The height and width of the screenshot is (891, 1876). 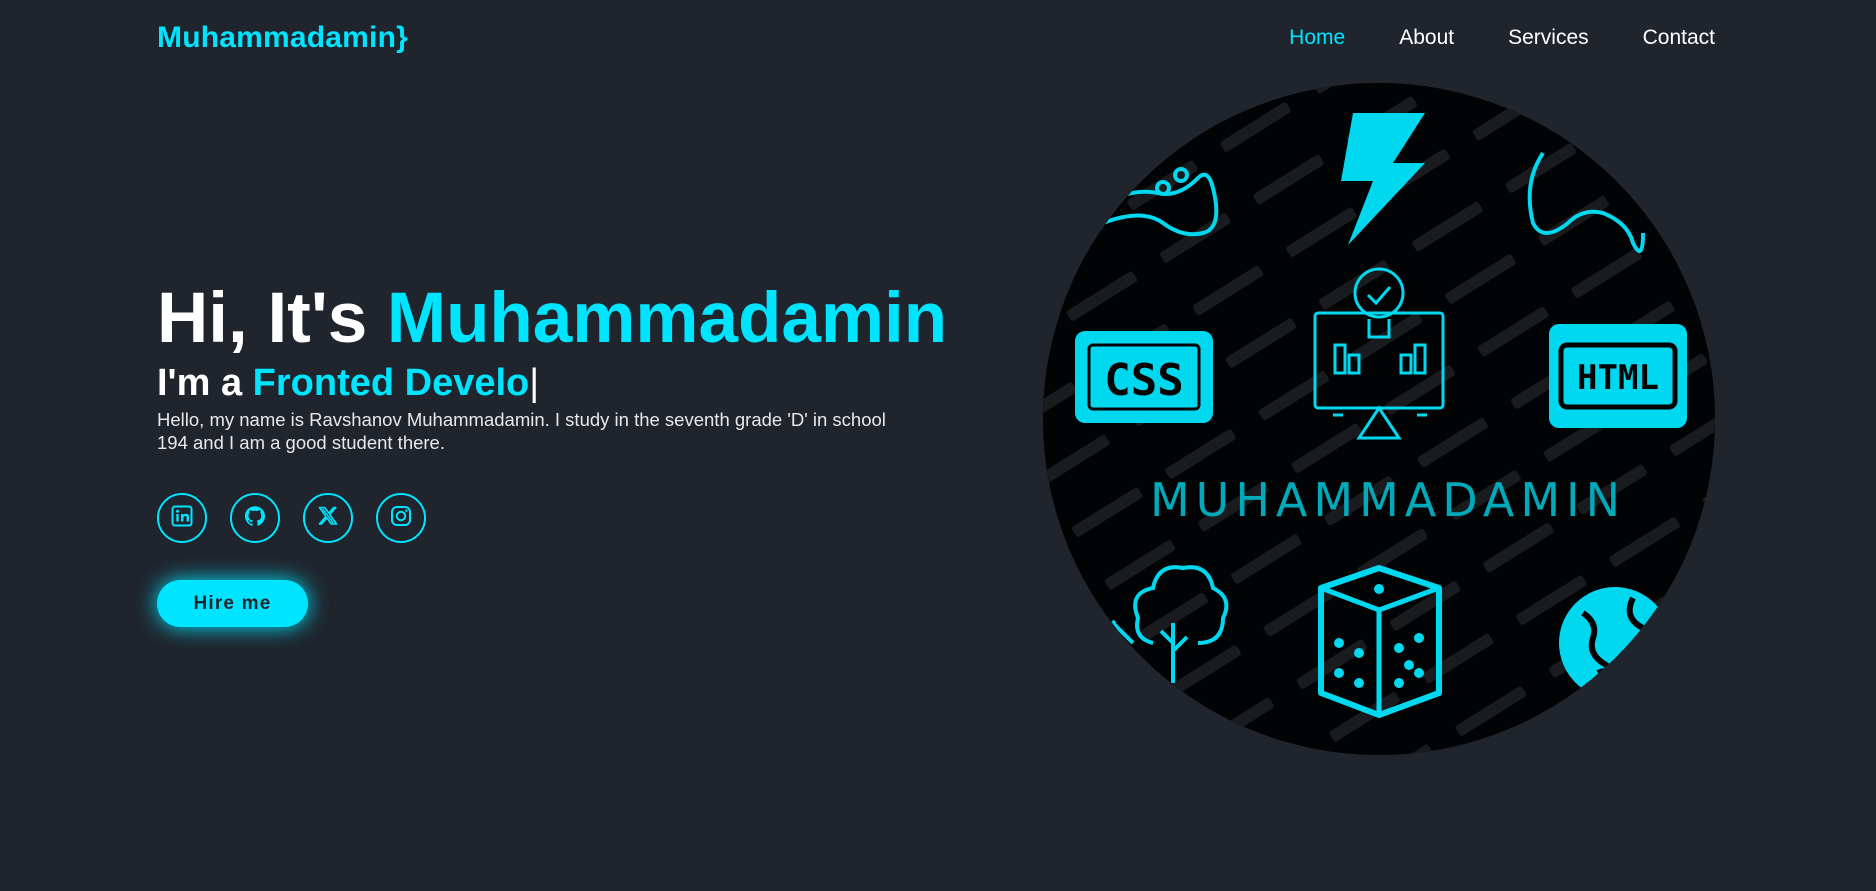 What do you see at coordinates (282, 38) in the screenshot?
I see `logo: Muhammadamin}` at bounding box center [282, 38].